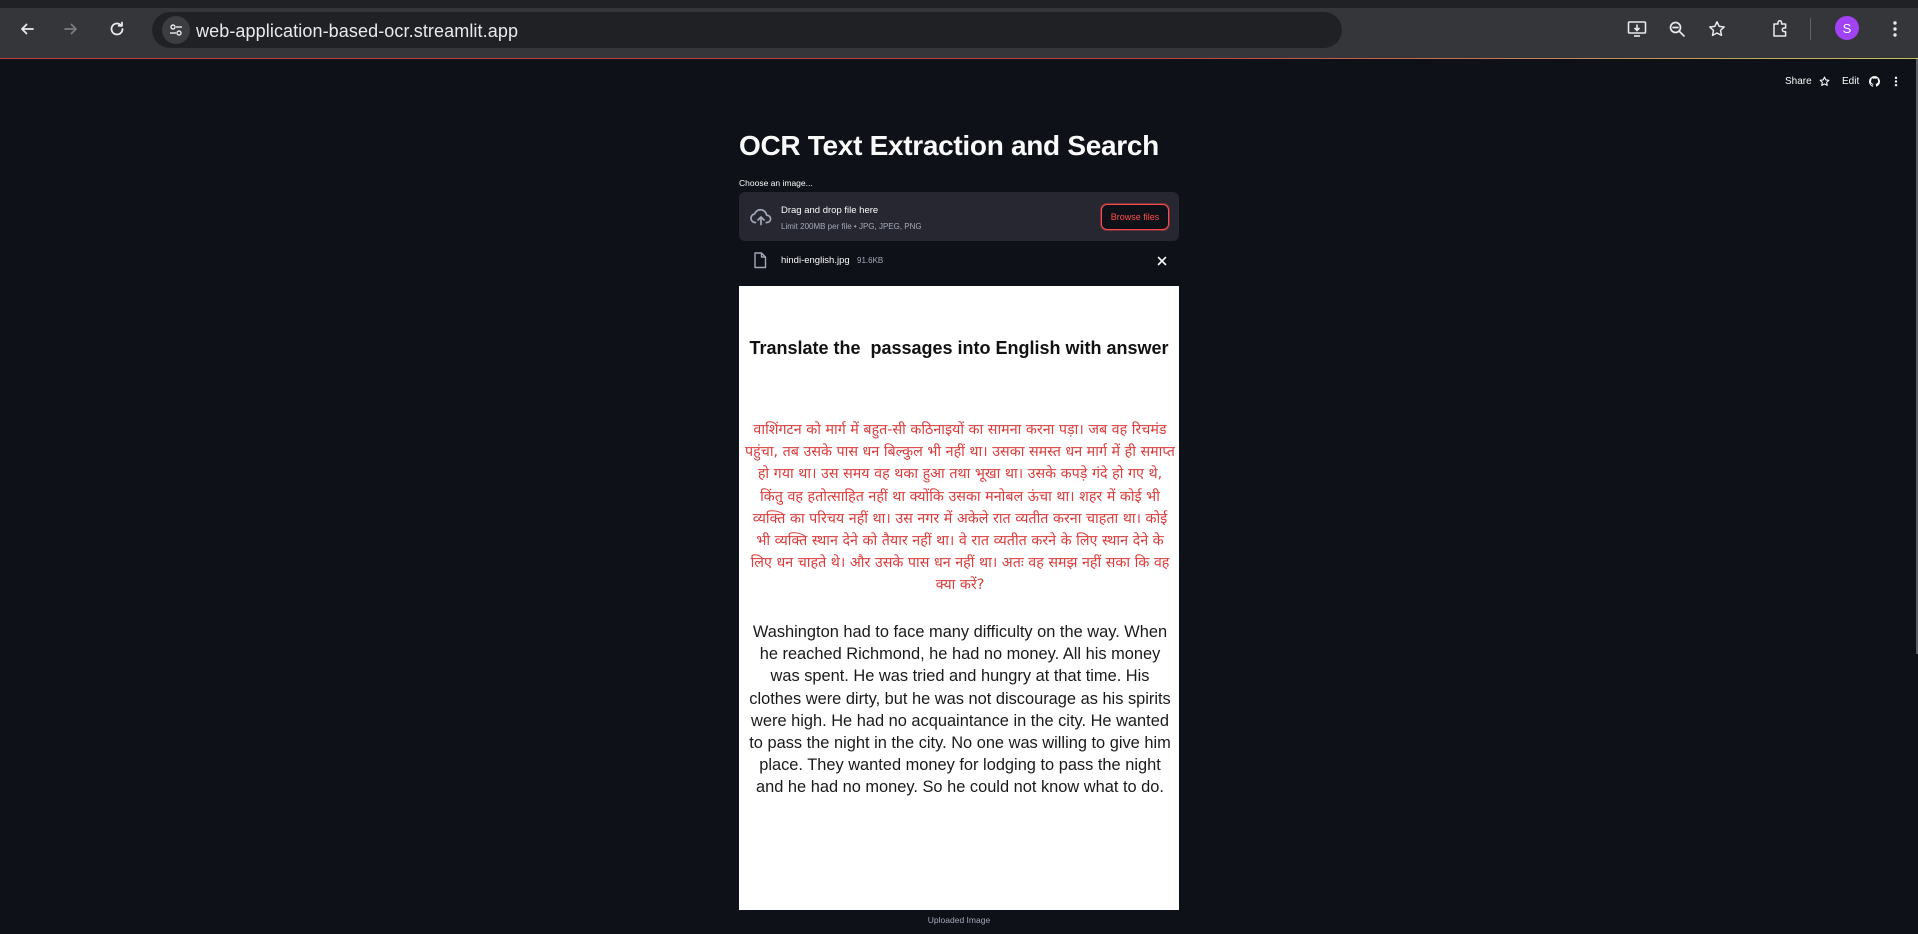 Image resolution: width=1918 pixels, height=934 pixels. Describe the element at coordinates (1810, 29) in the screenshot. I see `toolbar-divider` at that location.